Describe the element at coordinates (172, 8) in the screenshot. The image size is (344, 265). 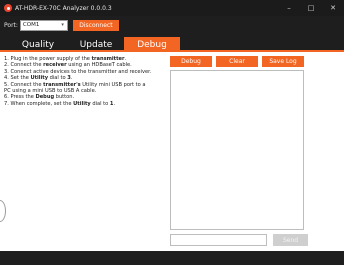
I see `title-bar: AT-HDR-EX-70C Analyzer 0.0.0.3 – □ ✕` at that location.